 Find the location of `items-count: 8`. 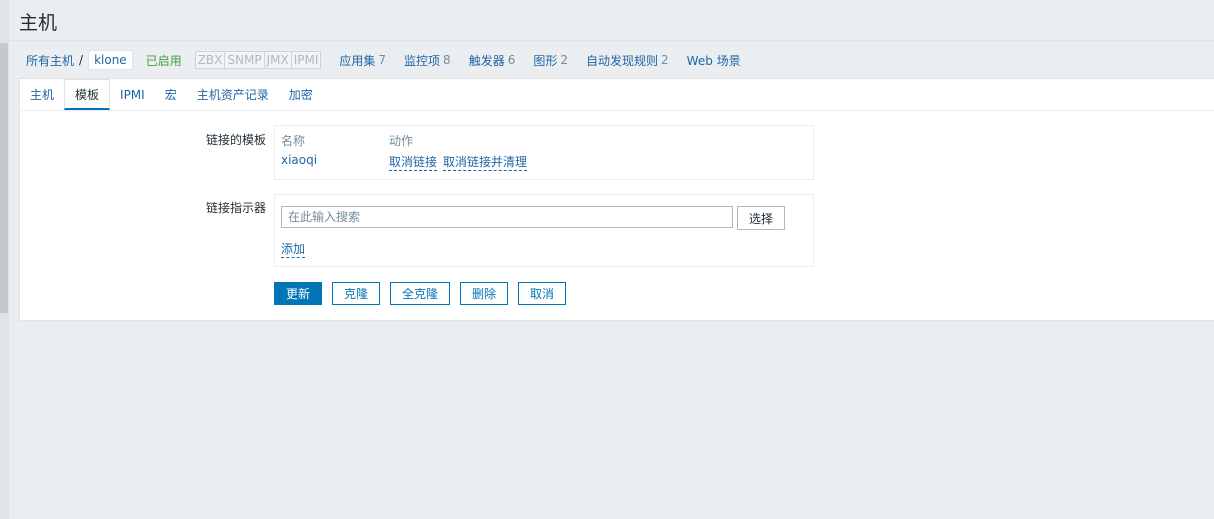

items-count: 8 is located at coordinates (447, 60).